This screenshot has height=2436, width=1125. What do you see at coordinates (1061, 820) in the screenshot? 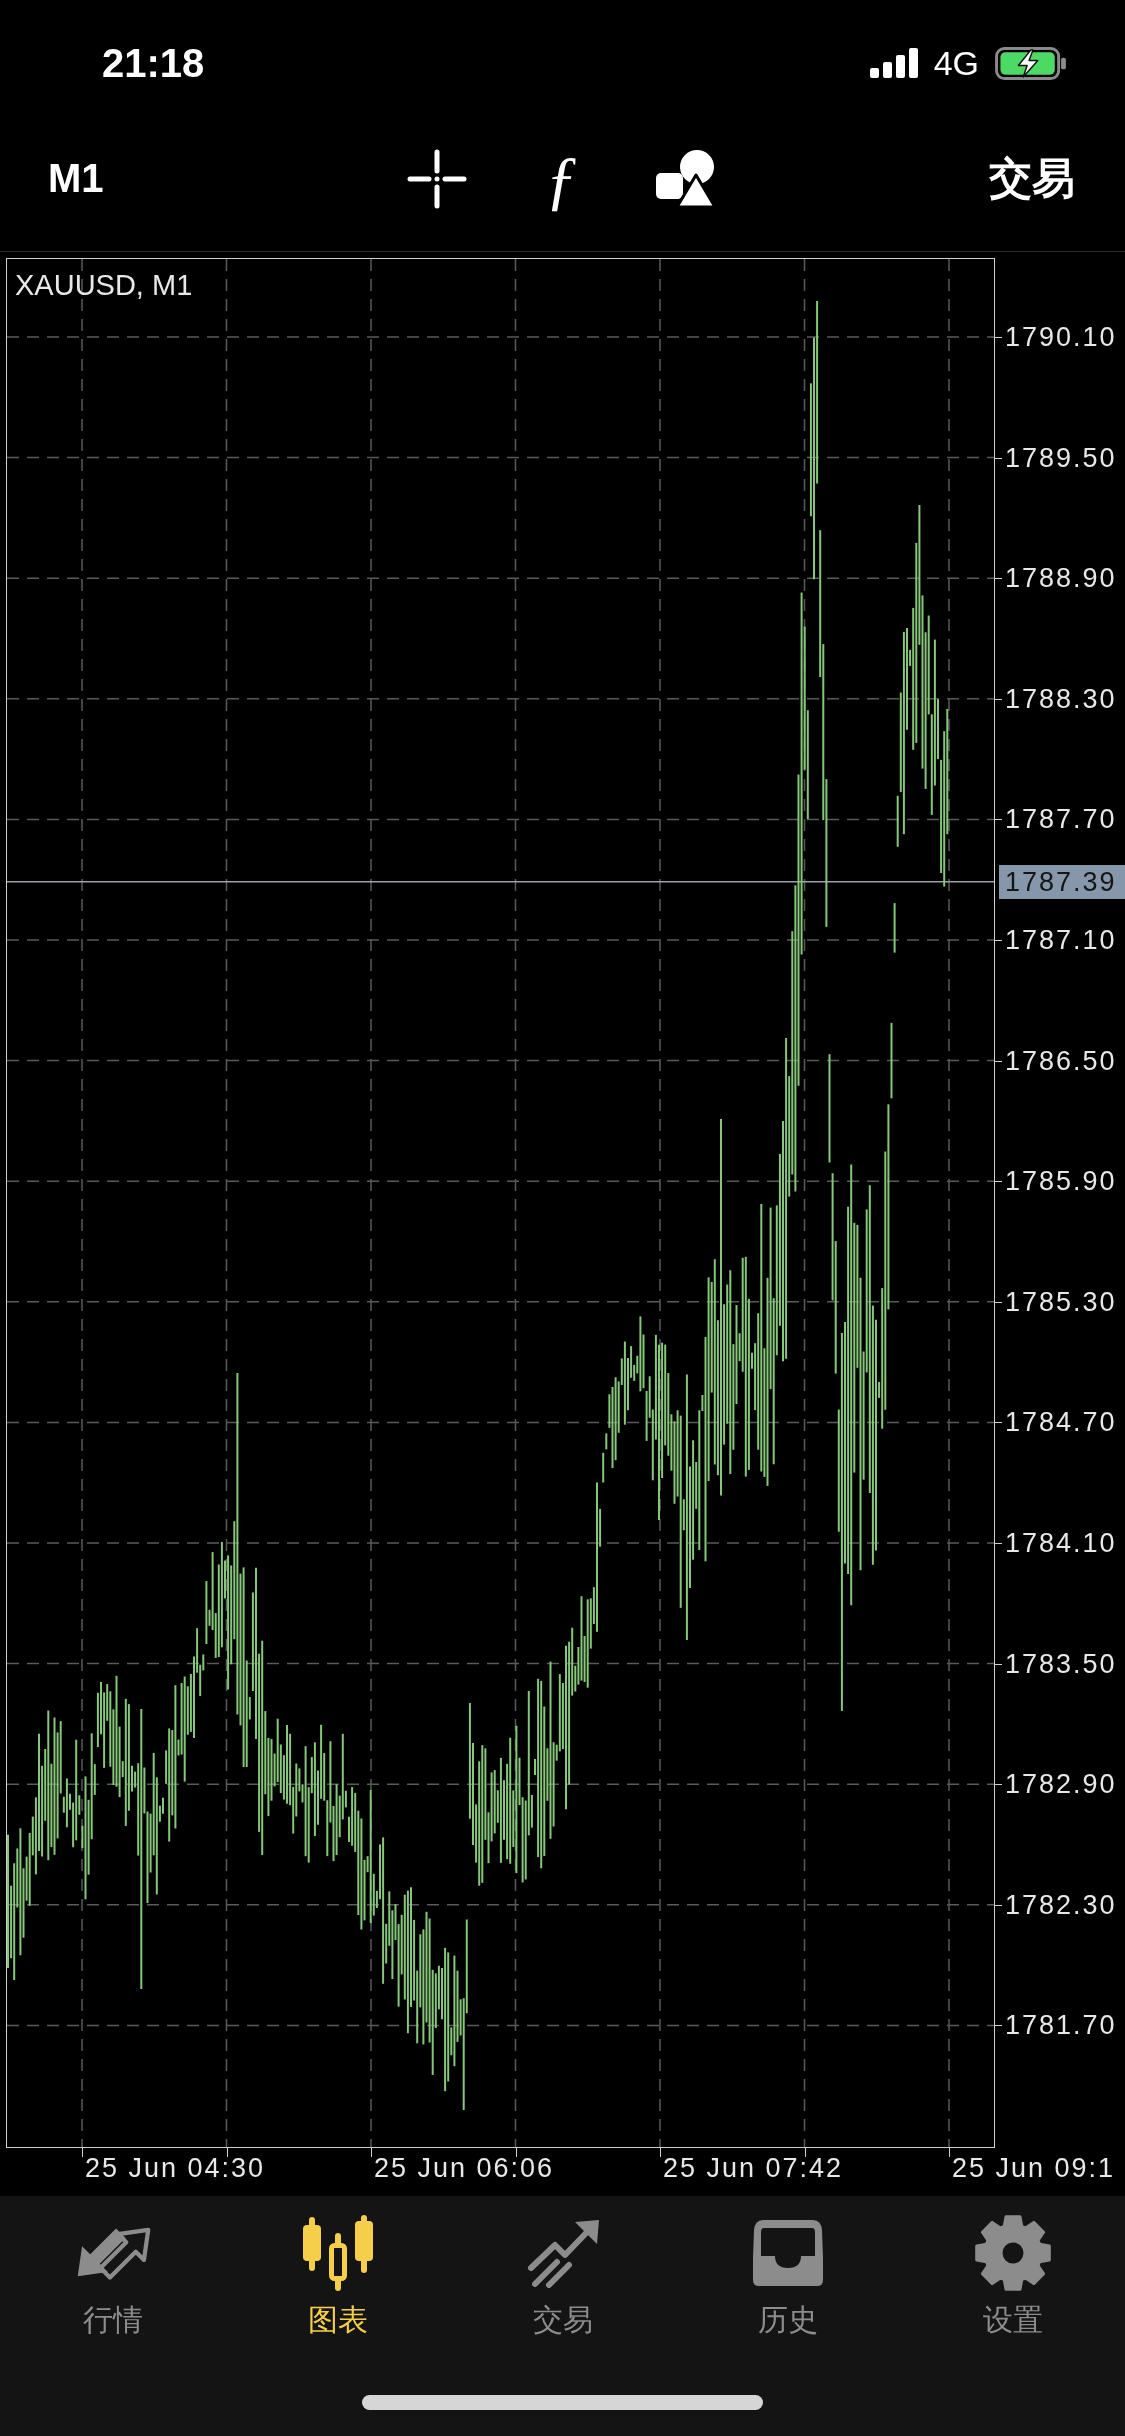
I see `price-axis-label: 1787.70` at bounding box center [1061, 820].